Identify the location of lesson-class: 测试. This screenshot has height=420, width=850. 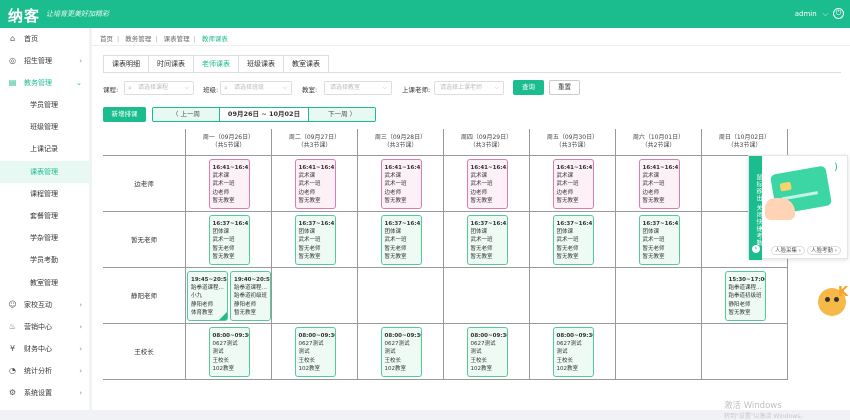
(476, 352).